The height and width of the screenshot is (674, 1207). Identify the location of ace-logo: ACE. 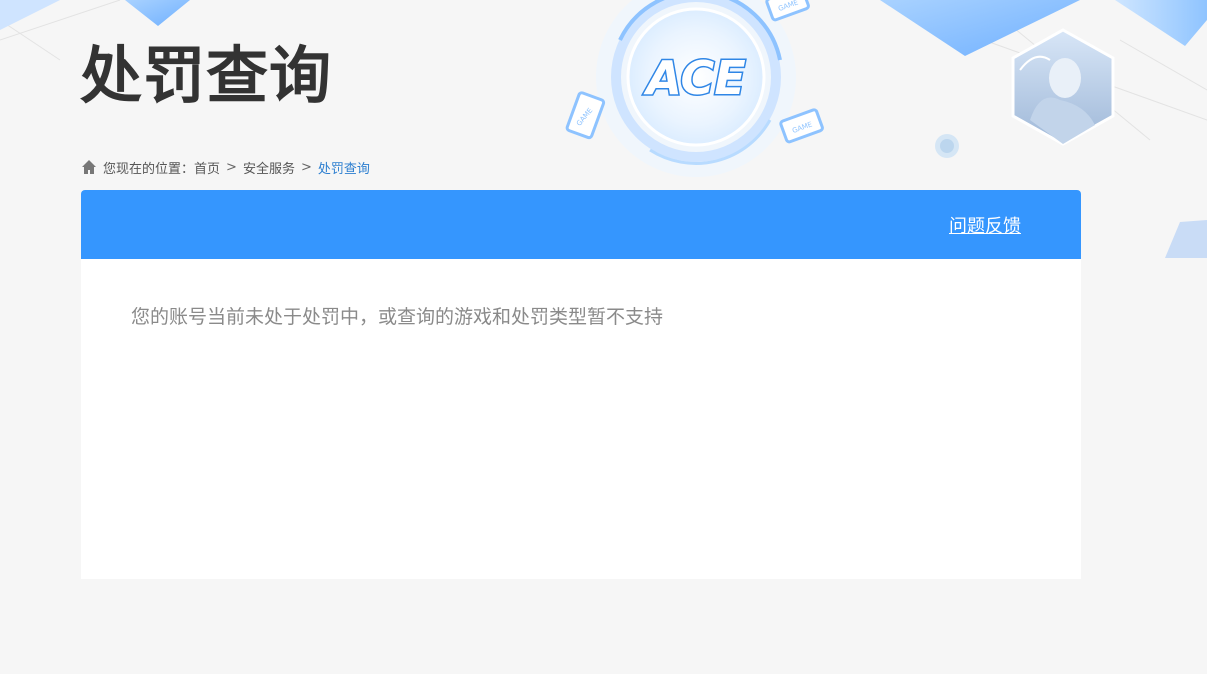
(696, 88).